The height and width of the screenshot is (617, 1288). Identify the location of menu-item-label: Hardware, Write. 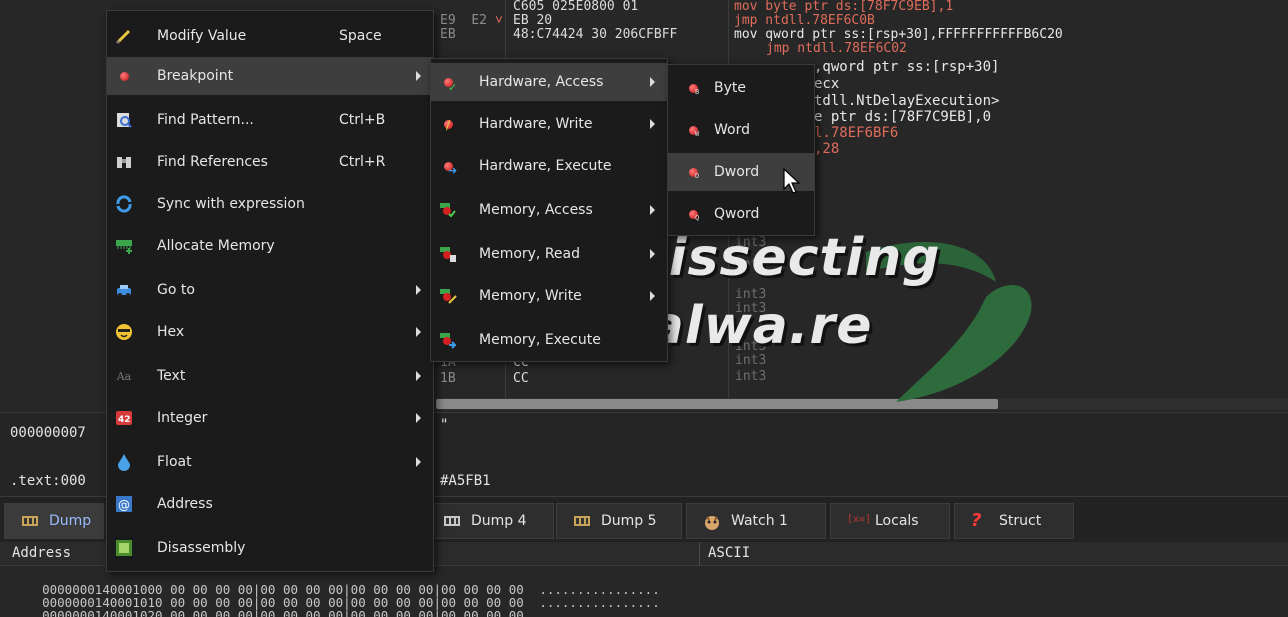
(536, 124).